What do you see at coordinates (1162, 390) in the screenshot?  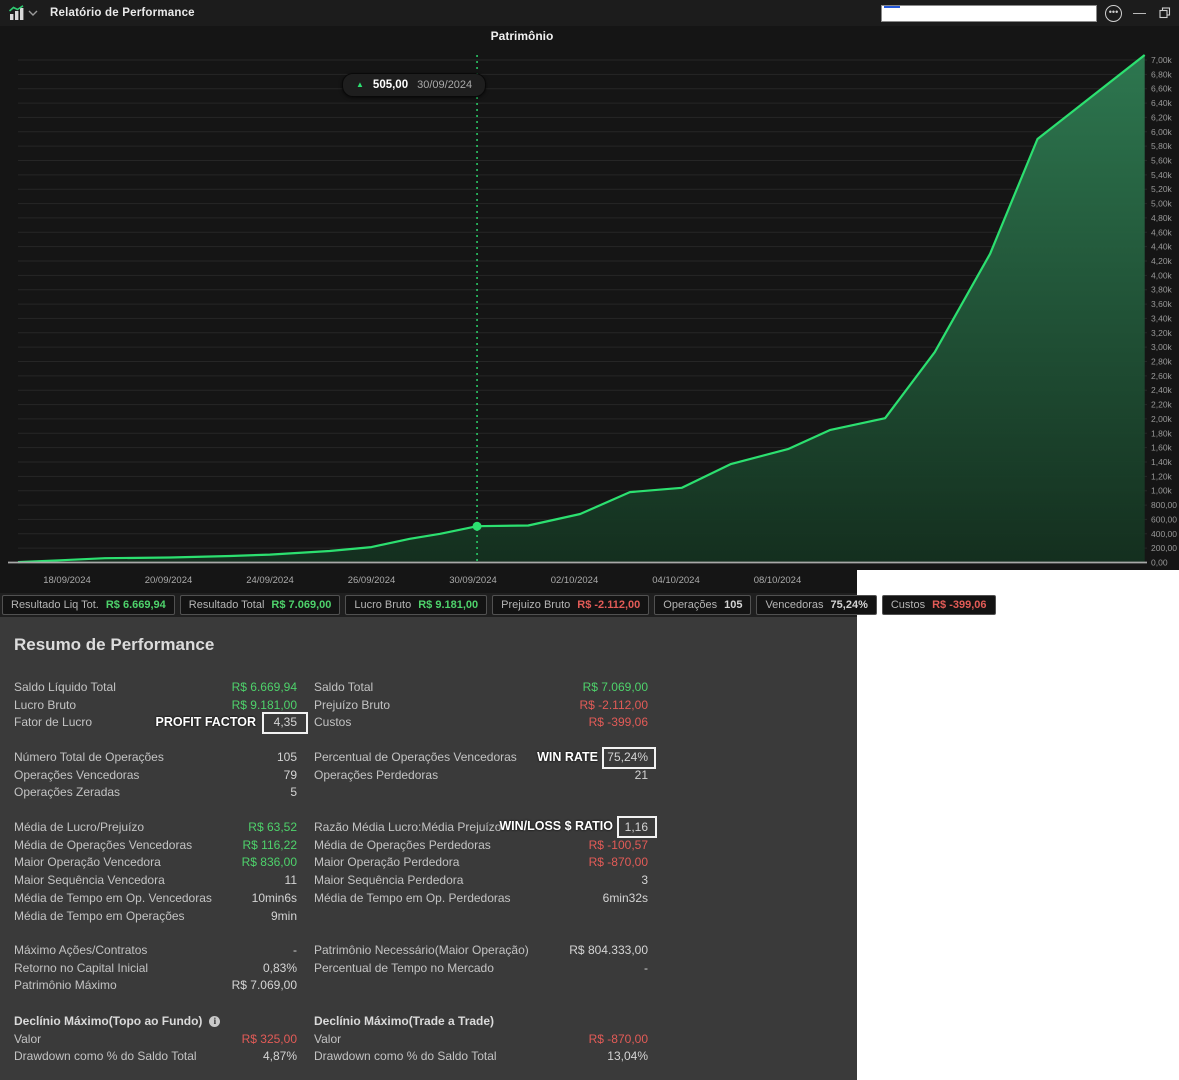 I see `y-axis-tick: 2,40k` at bounding box center [1162, 390].